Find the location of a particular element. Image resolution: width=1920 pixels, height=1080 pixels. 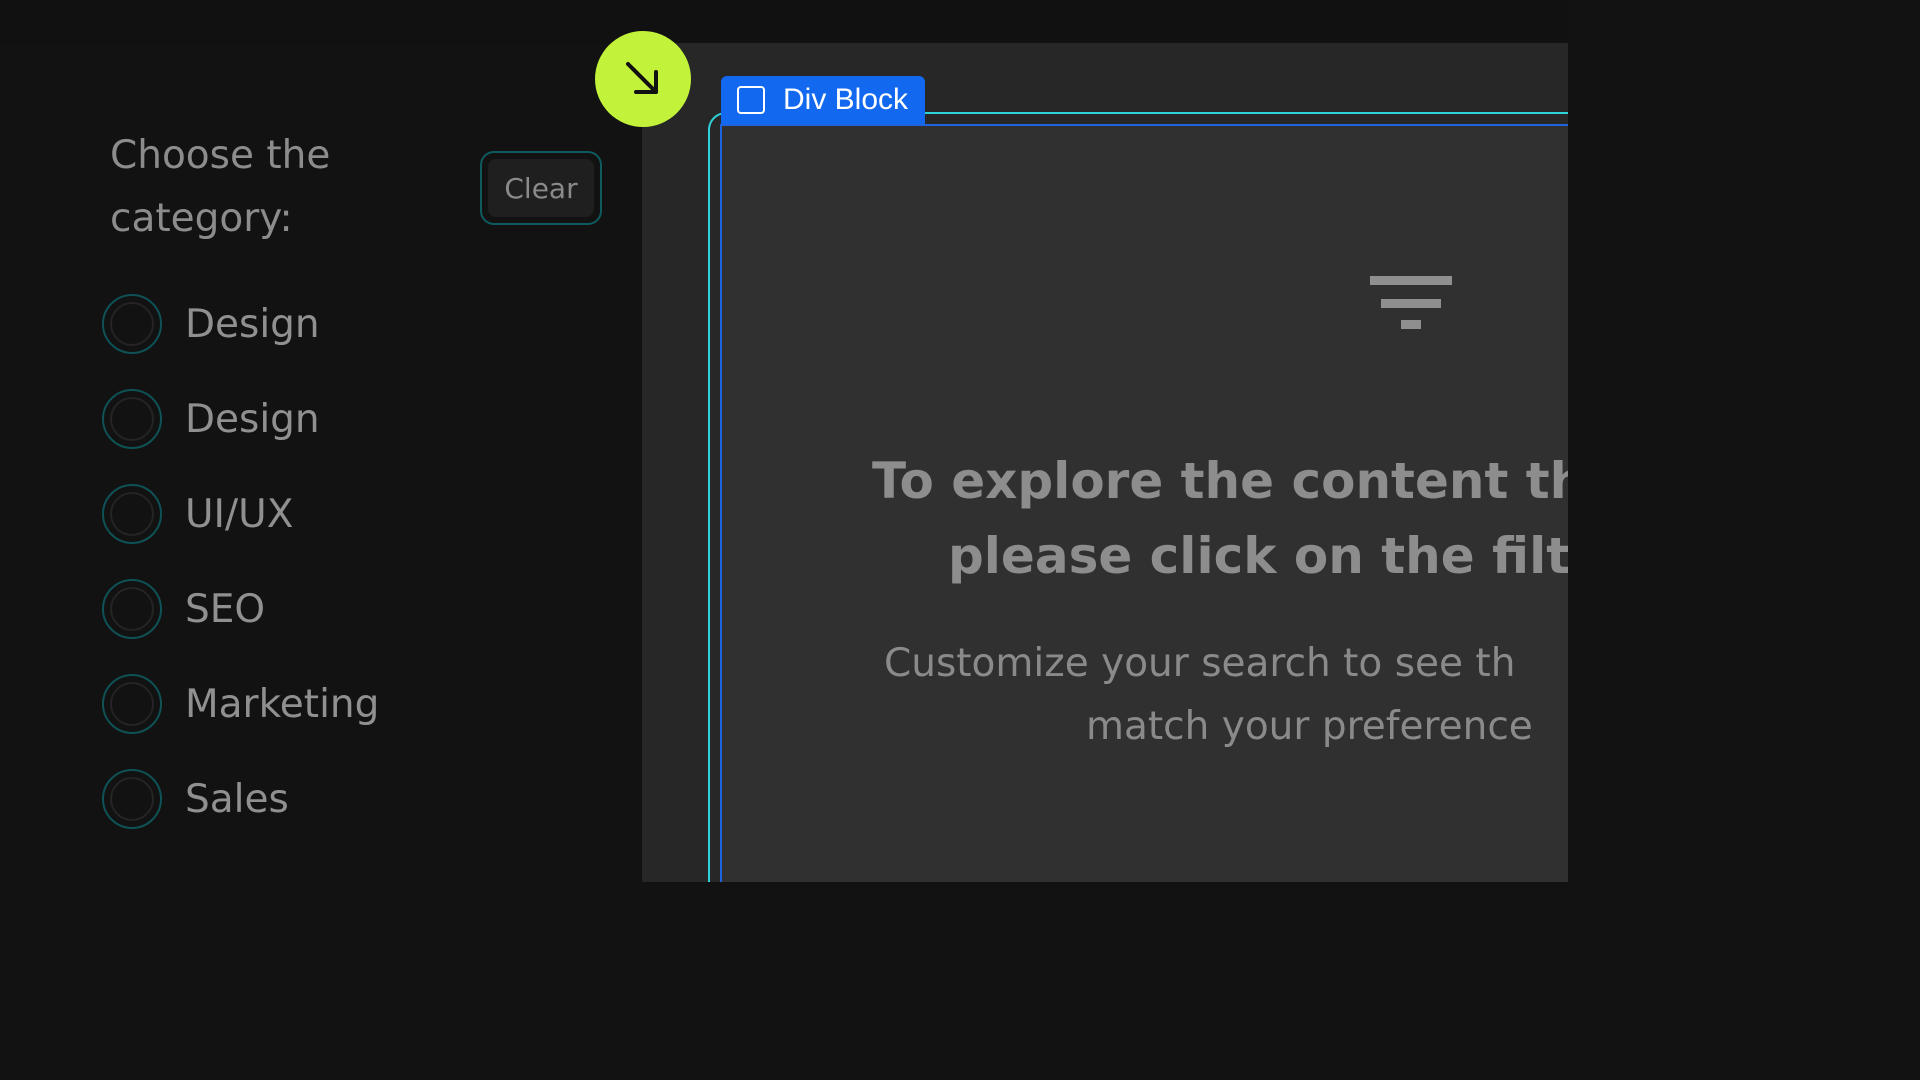

empty-state-subtitle-line: match your preference is located at coordinates (1309, 726).